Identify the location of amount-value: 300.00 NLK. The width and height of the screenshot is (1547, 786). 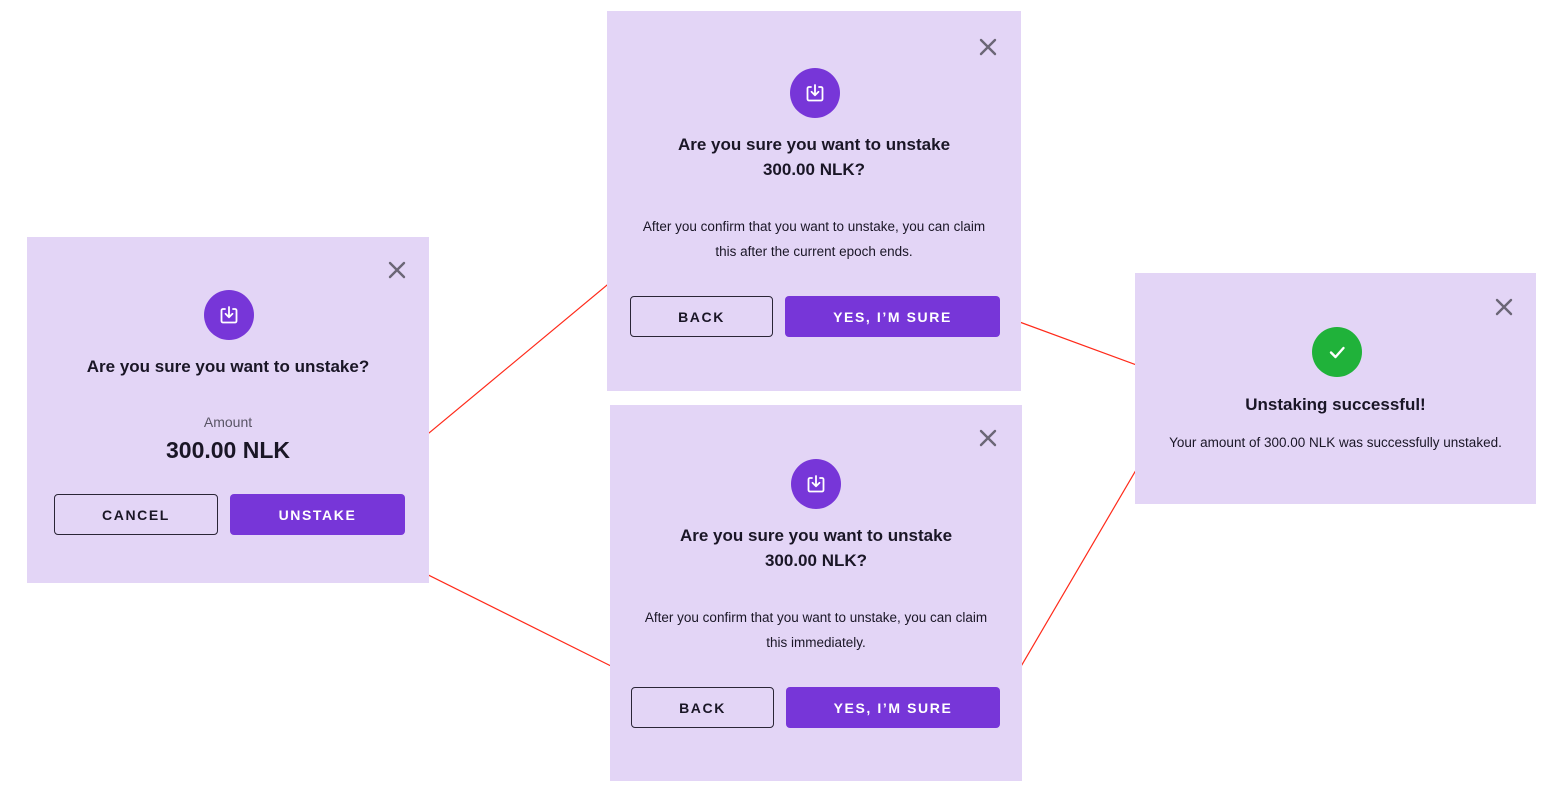
(227, 450).